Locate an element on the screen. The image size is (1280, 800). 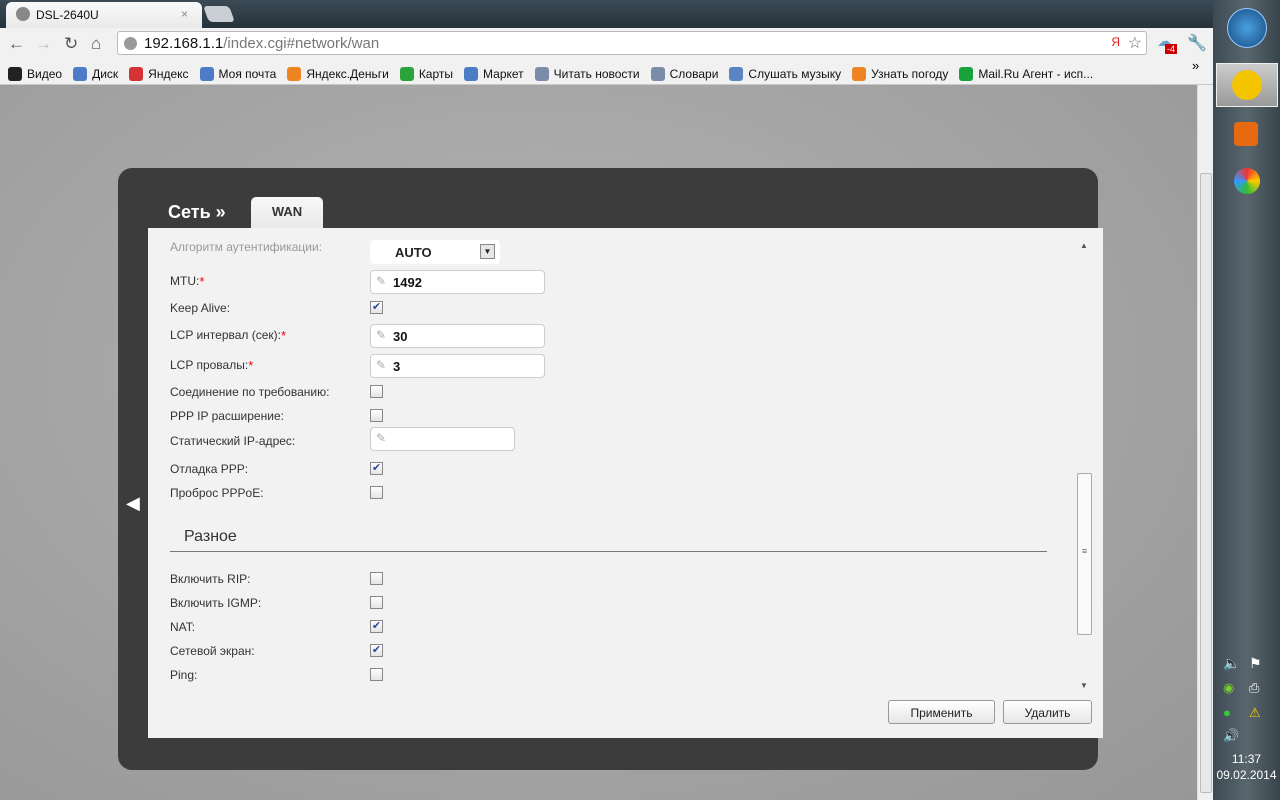
tab-strip: DSL-2640U × is located at coordinates (606, 14).